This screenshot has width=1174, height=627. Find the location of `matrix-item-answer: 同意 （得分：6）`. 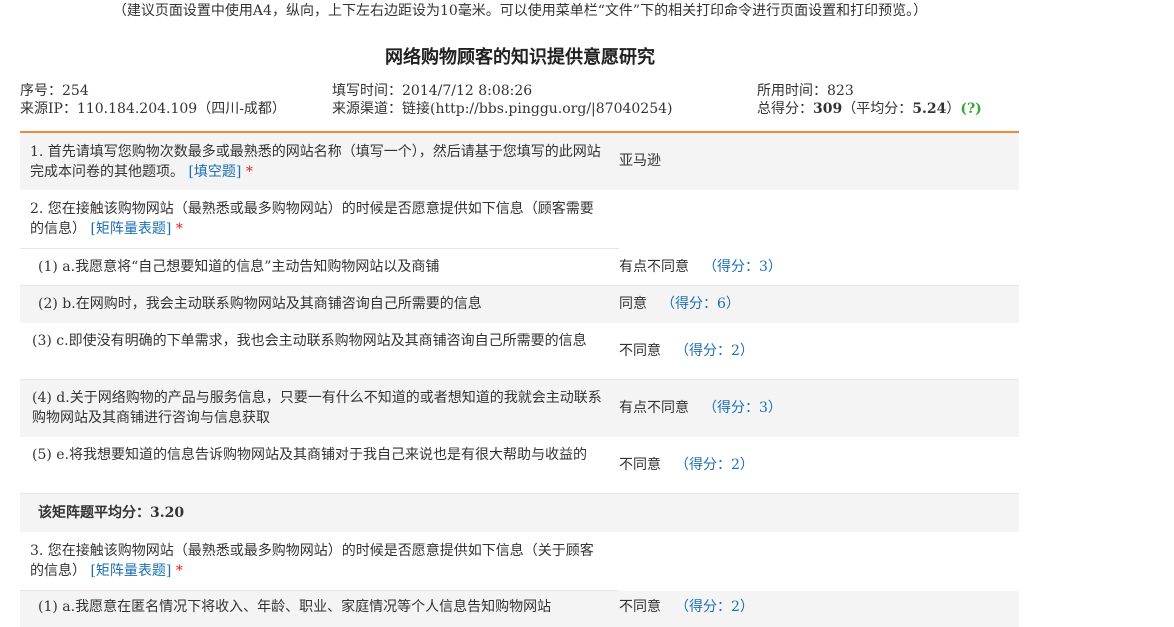

matrix-item-answer: 同意 （得分：6） is located at coordinates (679, 304).